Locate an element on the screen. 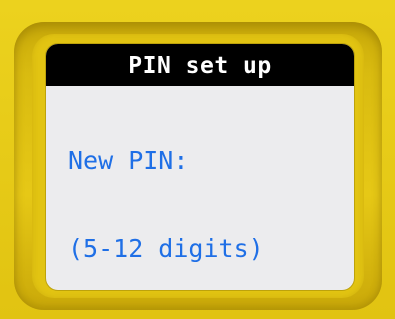 The image size is (395, 319). new-pin-prompt: New PIN: is located at coordinates (128, 160).